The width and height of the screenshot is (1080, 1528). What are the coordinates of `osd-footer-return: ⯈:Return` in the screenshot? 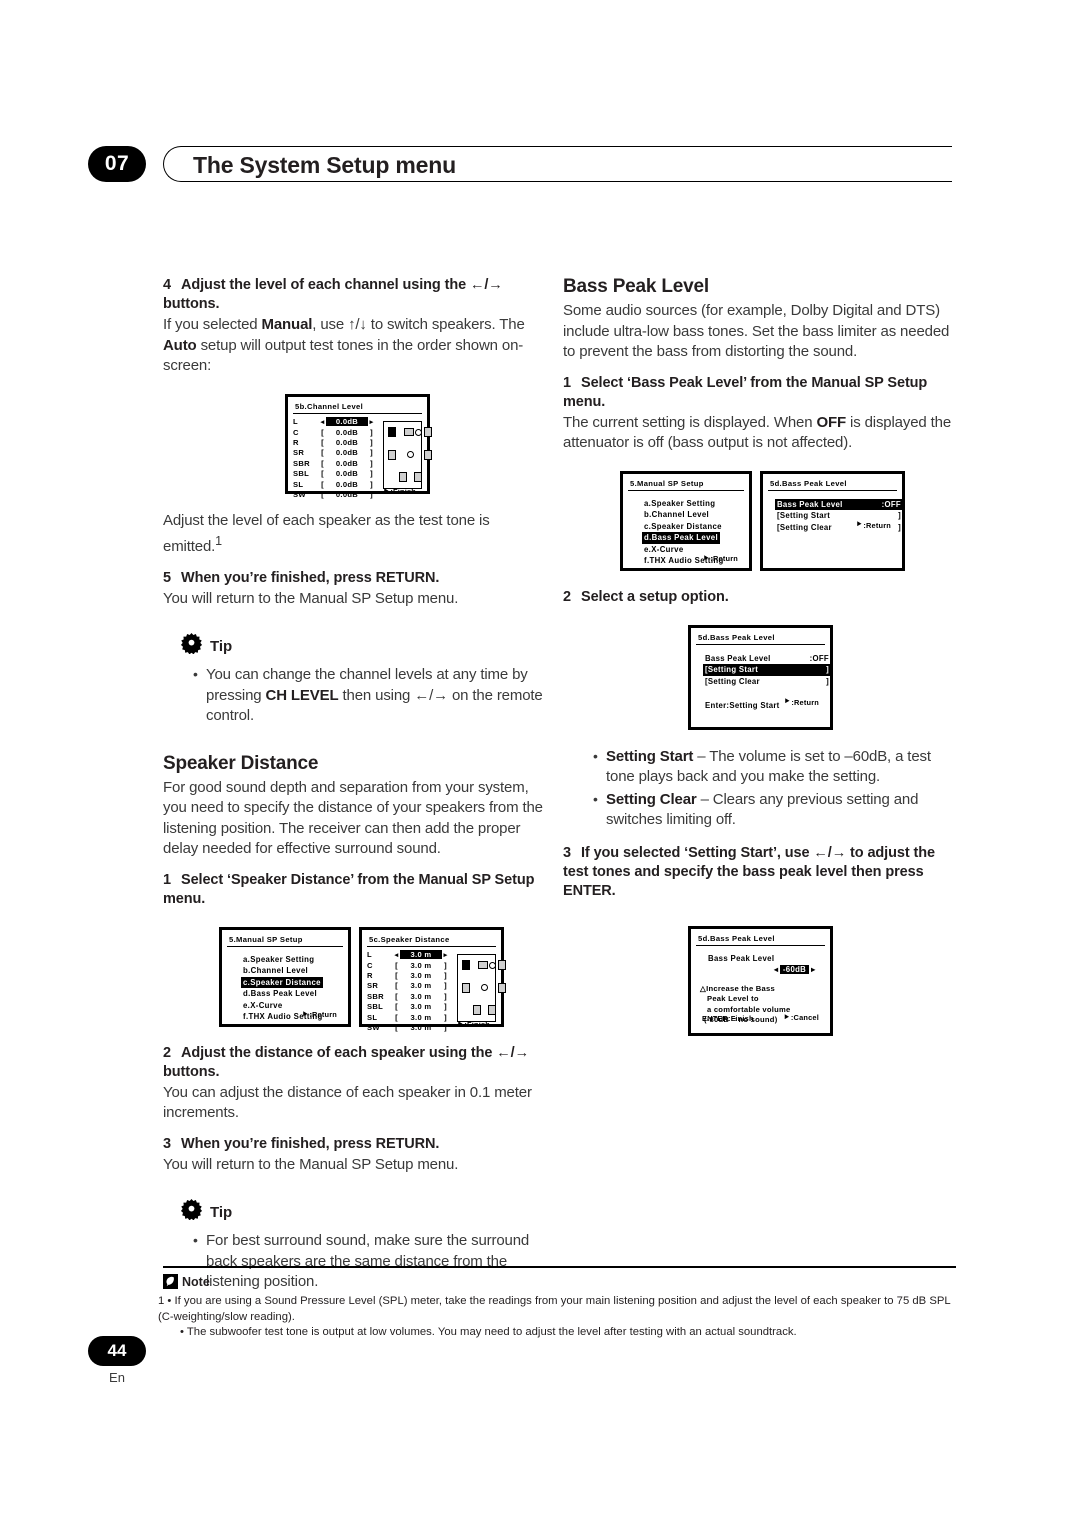 It's located at (801, 702).